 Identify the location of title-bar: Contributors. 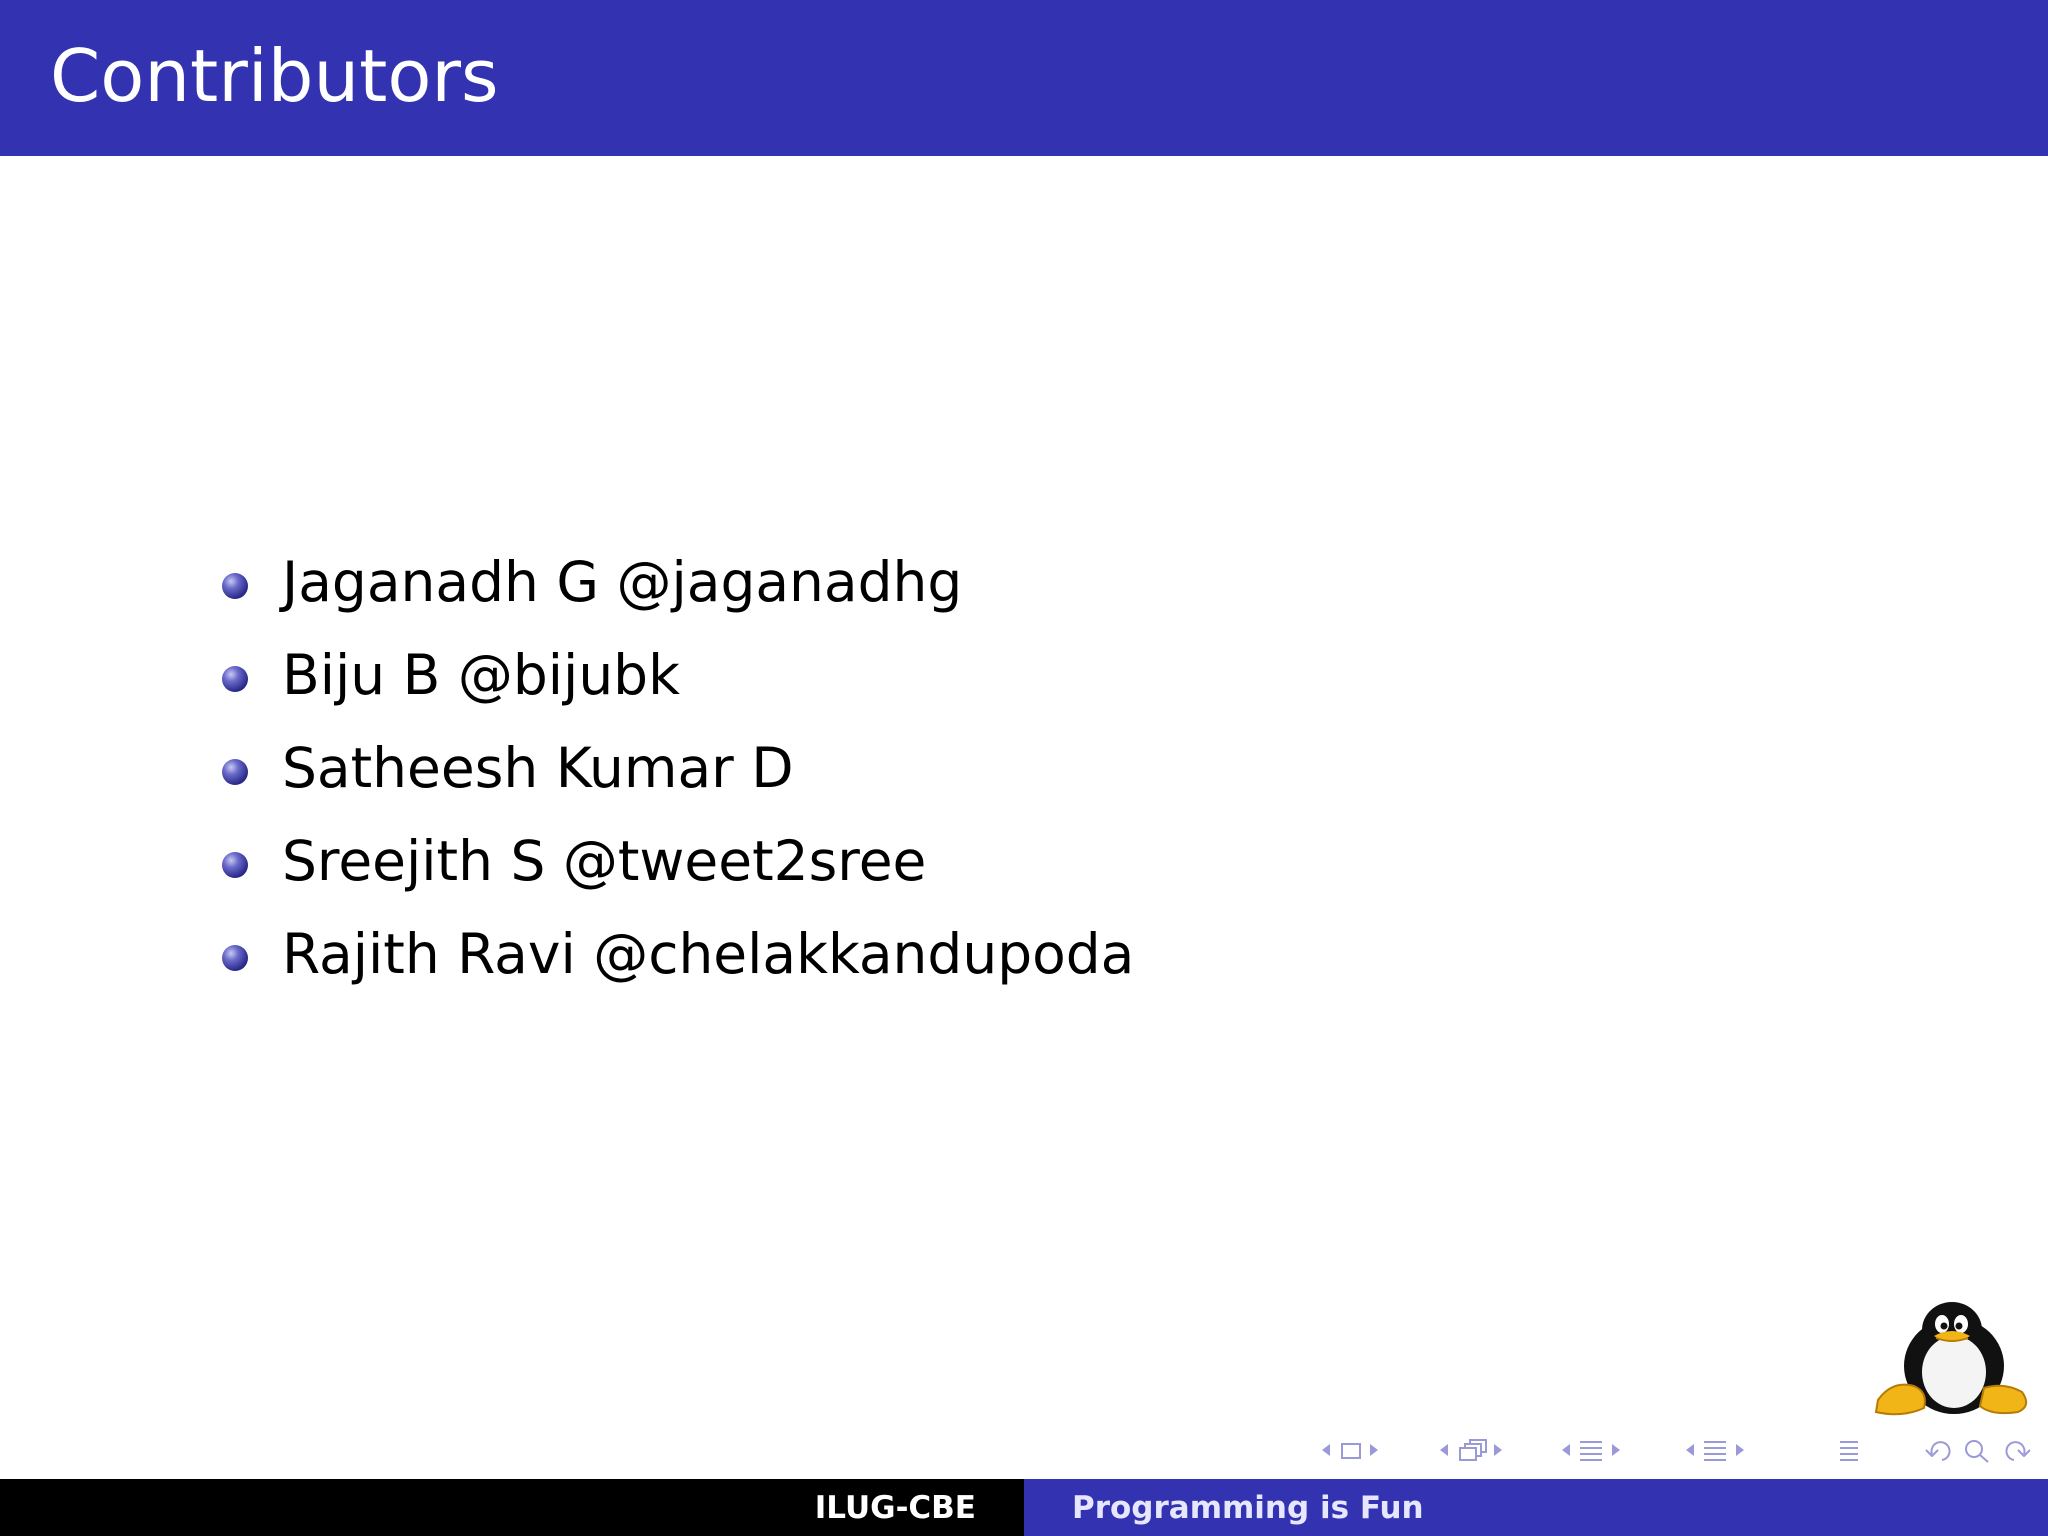
(1024, 78).